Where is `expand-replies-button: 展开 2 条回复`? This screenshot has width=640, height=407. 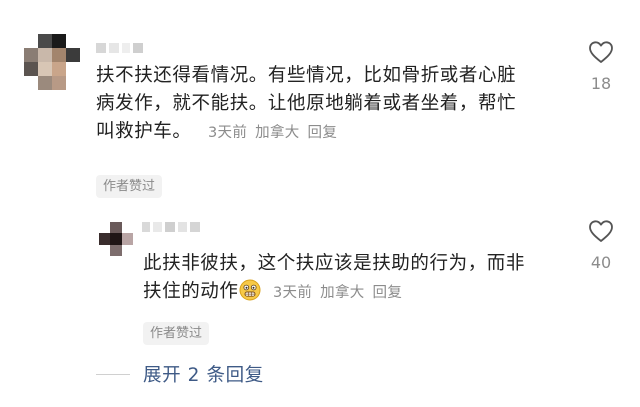
expand-replies-button: 展开 2 条回复 is located at coordinates (203, 374).